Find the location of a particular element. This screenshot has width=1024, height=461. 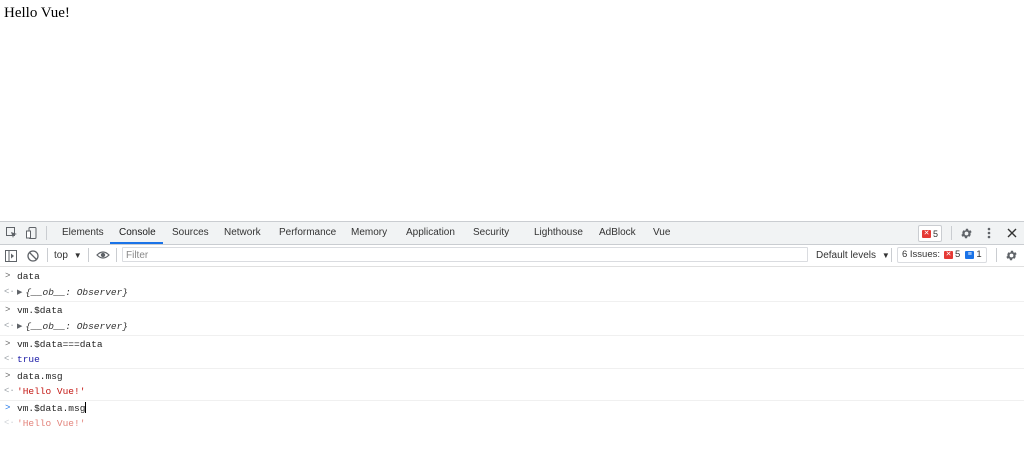

issues-info-icon: ≡ is located at coordinates (970, 255).